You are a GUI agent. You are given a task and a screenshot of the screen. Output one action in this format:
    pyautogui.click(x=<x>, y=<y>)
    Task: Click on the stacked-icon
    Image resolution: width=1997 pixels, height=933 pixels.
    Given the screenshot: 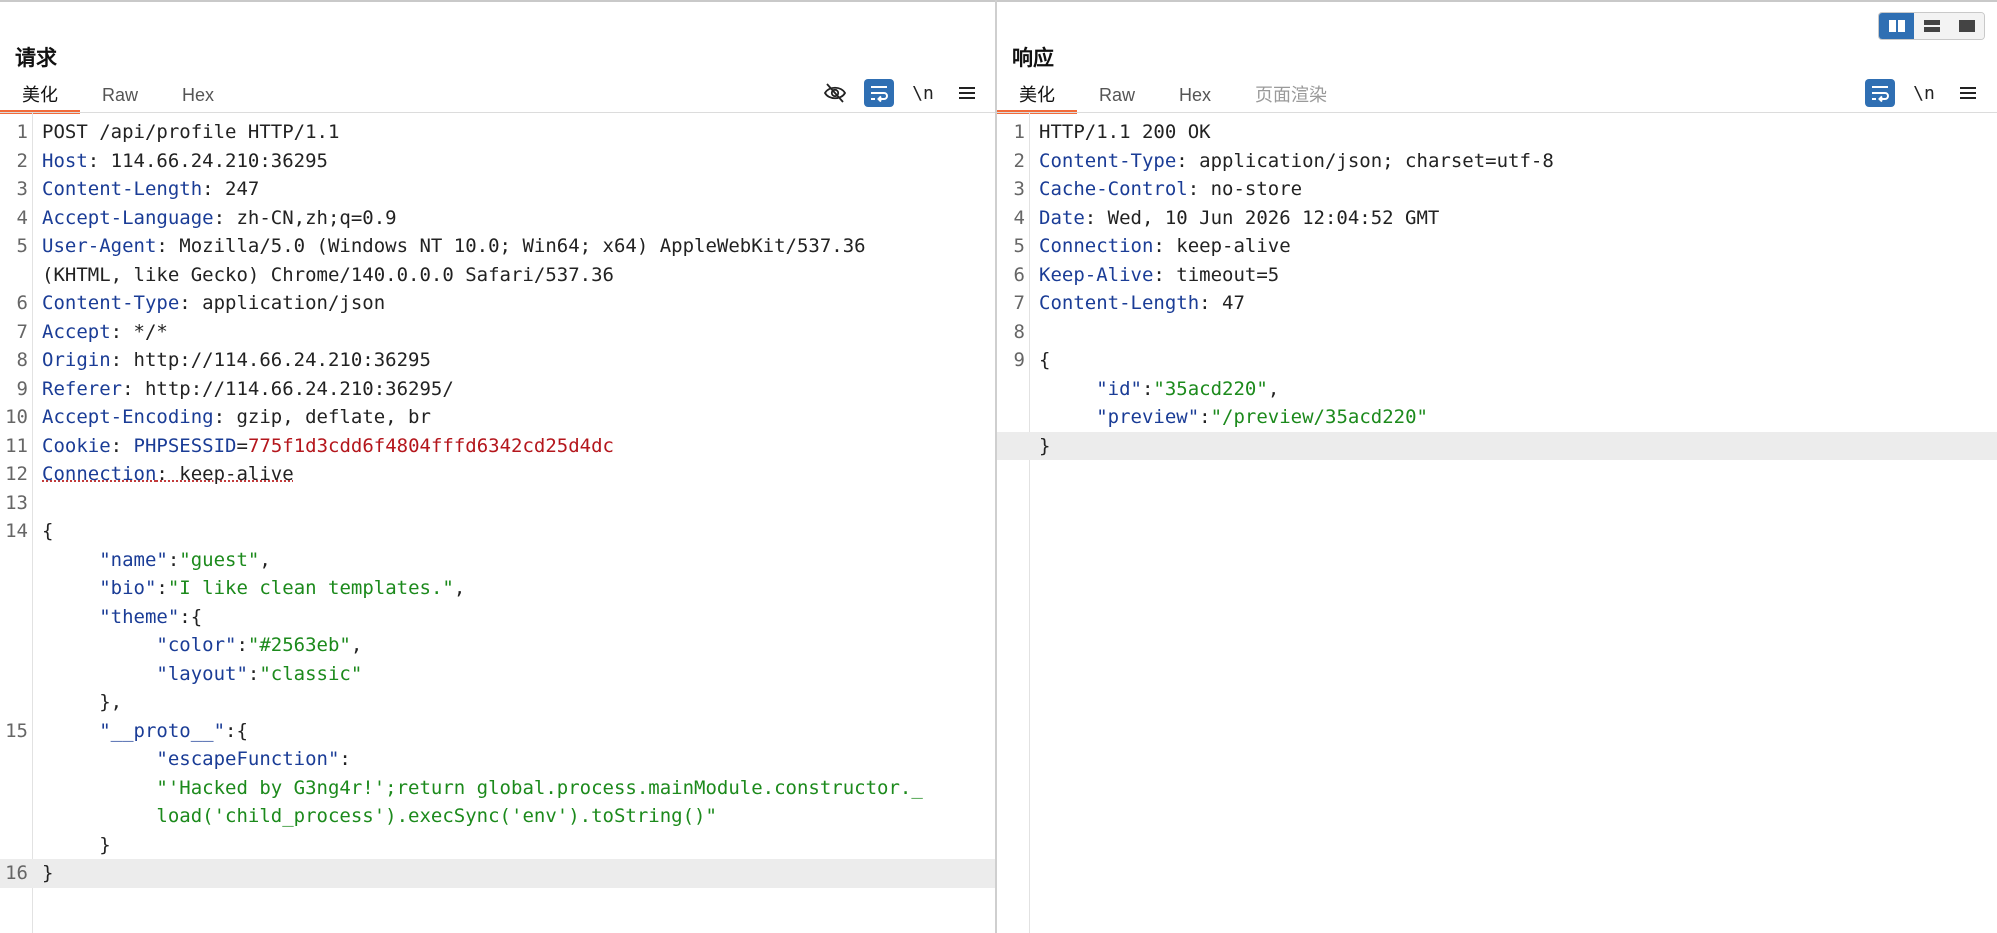 What is the action you would take?
    pyautogui.click(x=1931, y=26)
    